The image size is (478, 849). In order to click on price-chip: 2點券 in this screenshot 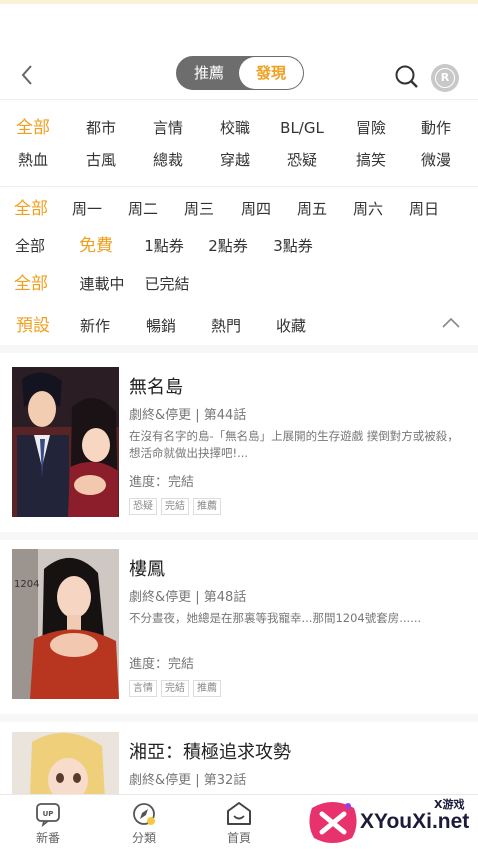, I will do `click(228, 246)`.